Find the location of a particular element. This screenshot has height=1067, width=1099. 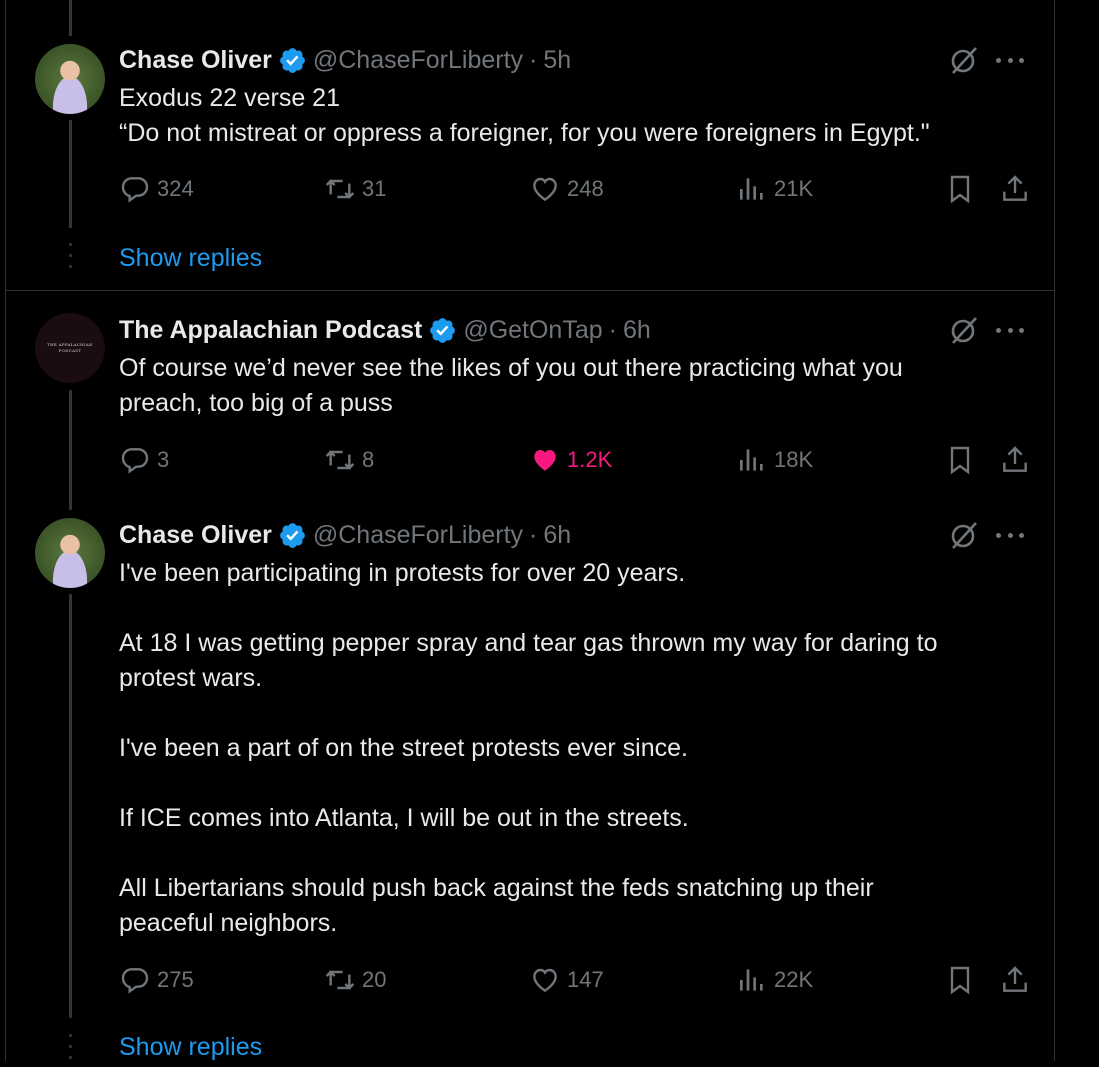

tweet-divider is located at coordinates (530, 290).